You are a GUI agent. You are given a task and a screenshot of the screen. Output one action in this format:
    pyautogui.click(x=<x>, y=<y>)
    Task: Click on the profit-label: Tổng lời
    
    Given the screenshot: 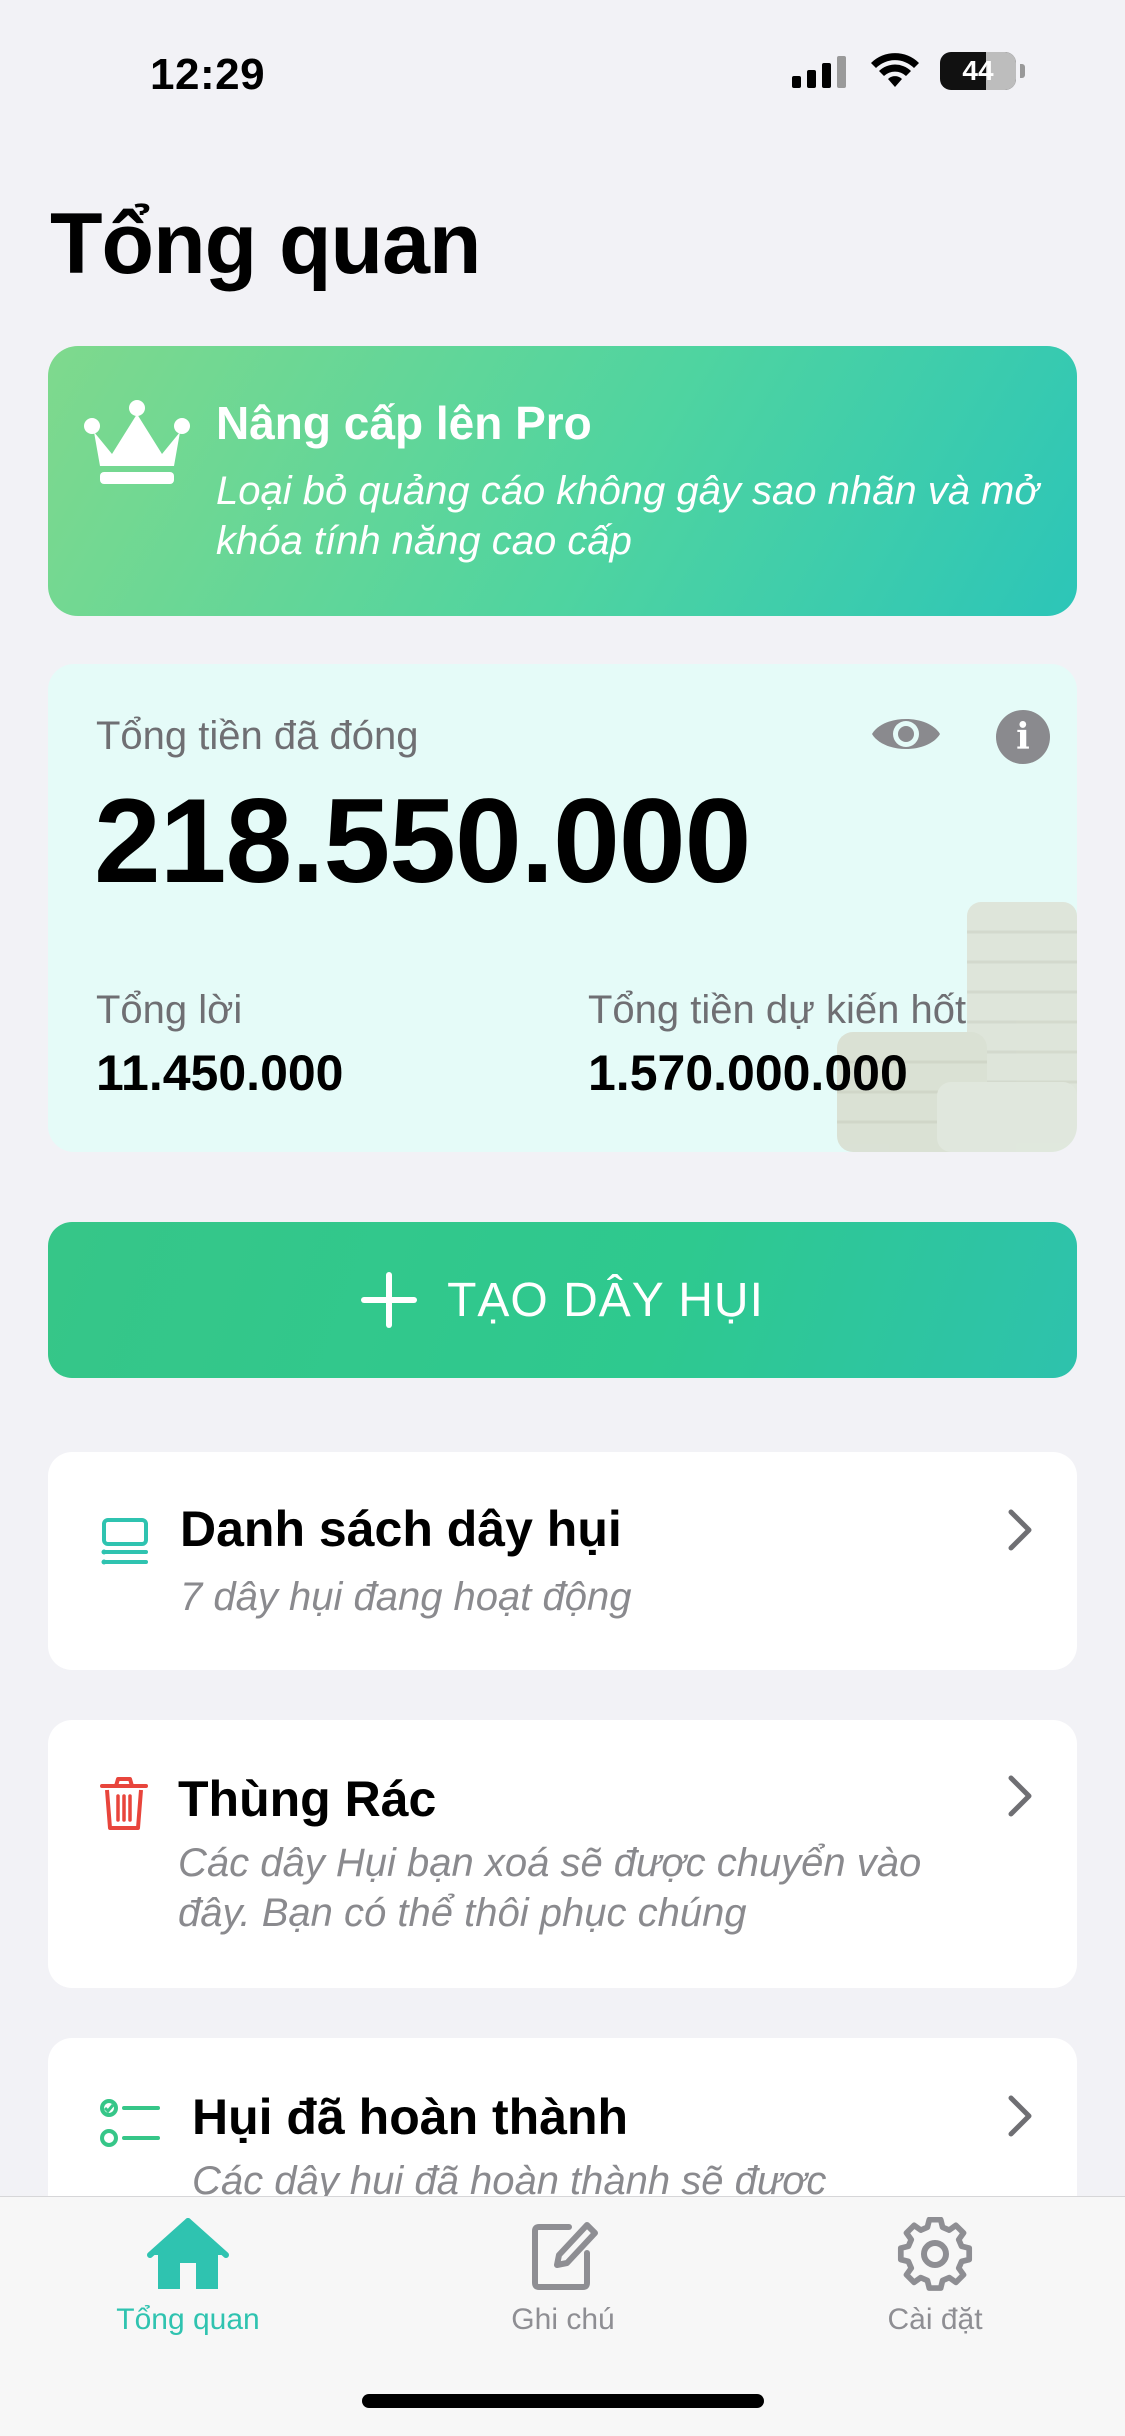 What is the action you would take?
    pyautogui.click(x=169, y=1010)
    